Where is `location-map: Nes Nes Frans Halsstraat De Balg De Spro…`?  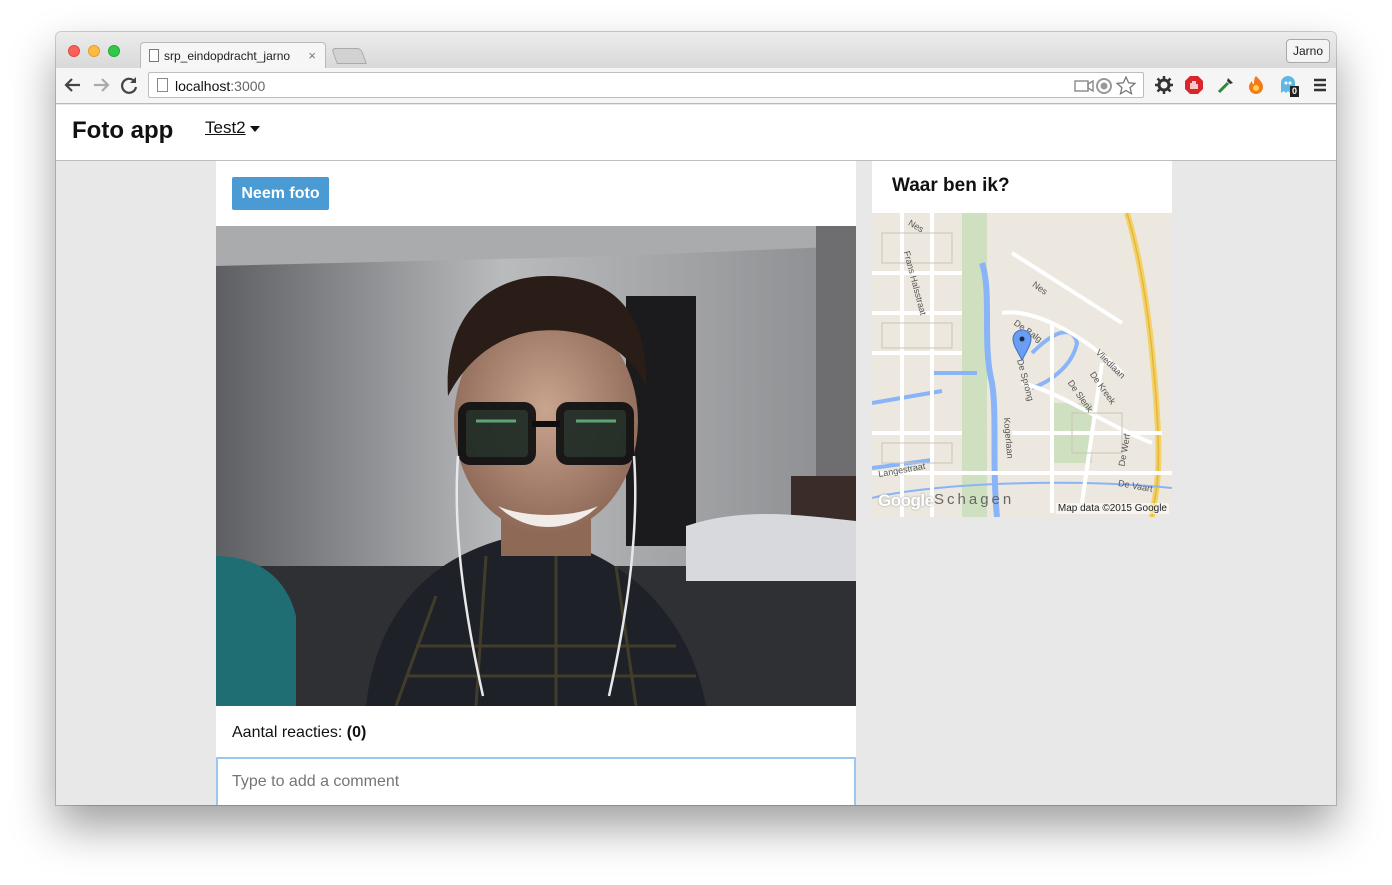 location-map: Nes Nes Frans Halsstraat De Balg De Spro… is located at coordinates (1022, 365).